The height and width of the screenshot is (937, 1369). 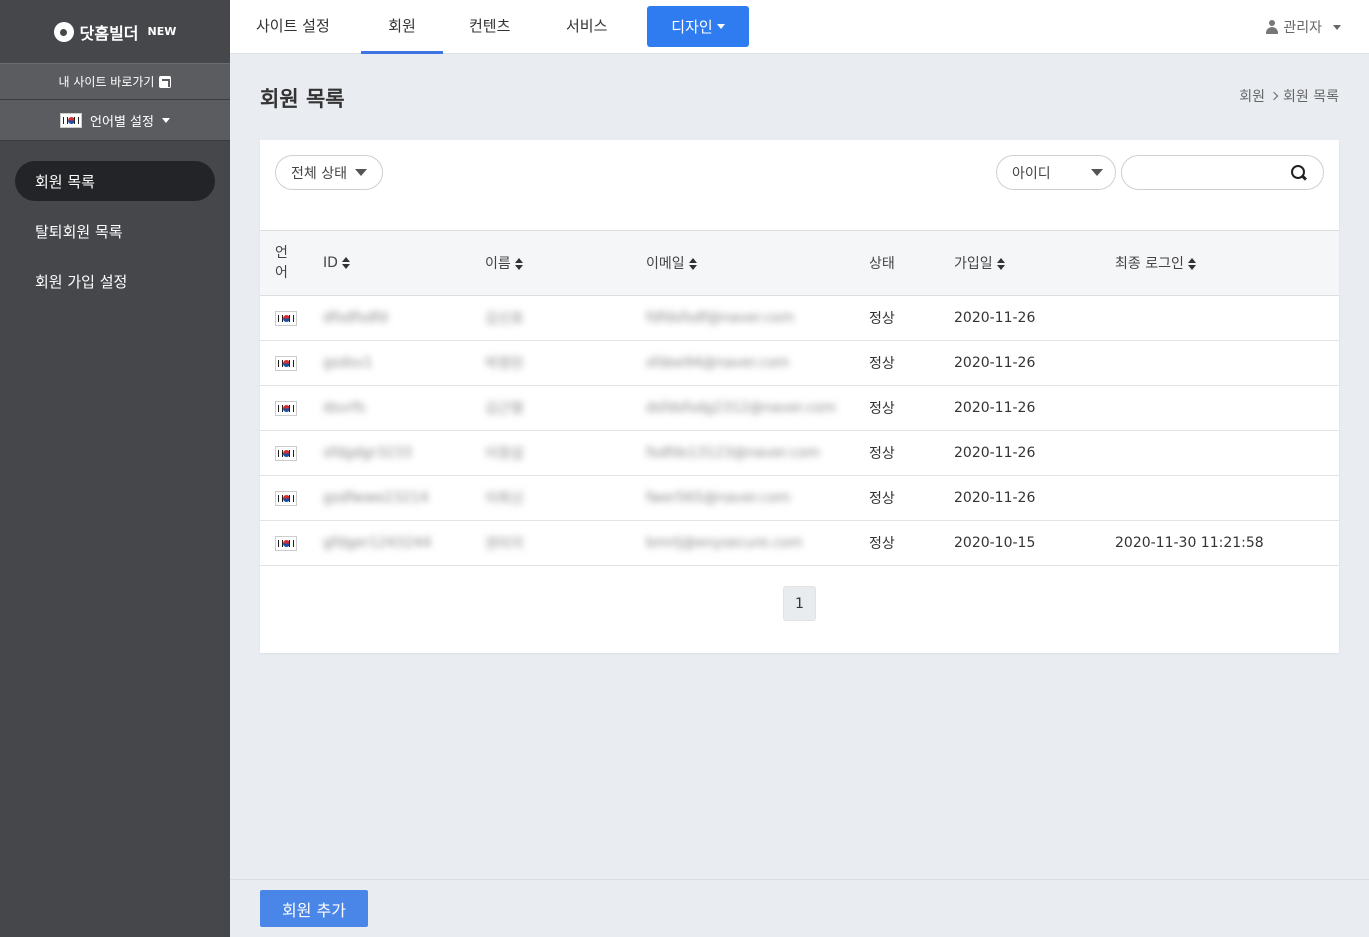 I want to click on search-input, so click(x=1222, y=172).